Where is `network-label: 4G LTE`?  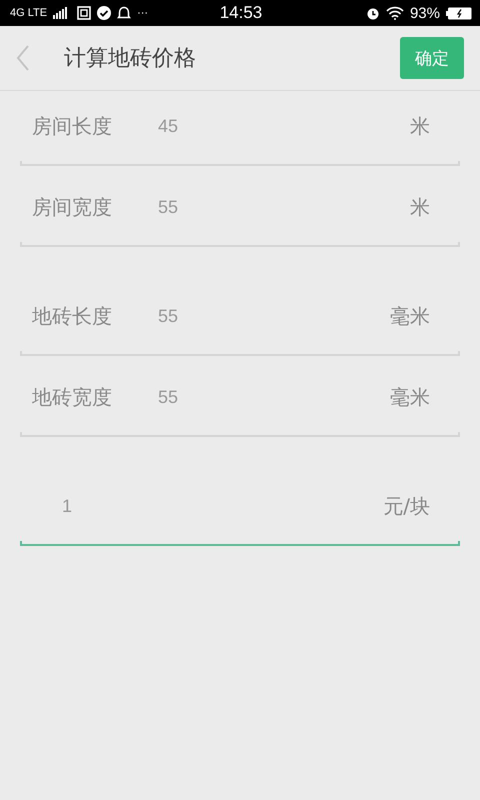
network-label: 4G LTE is located at coordinates (29, 13).